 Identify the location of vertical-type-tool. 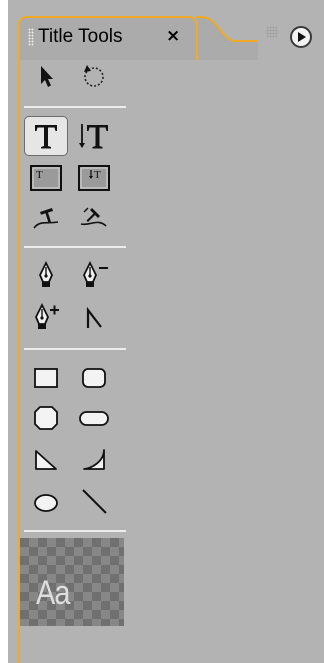
(94, 136).